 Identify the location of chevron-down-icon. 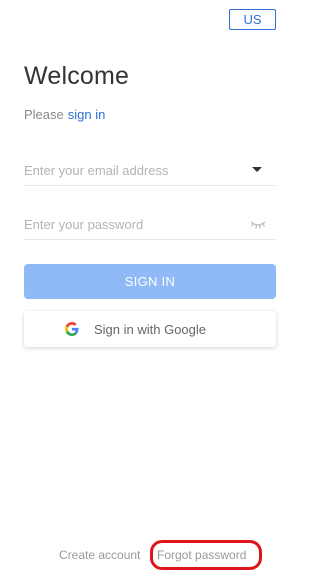
(257, 169).